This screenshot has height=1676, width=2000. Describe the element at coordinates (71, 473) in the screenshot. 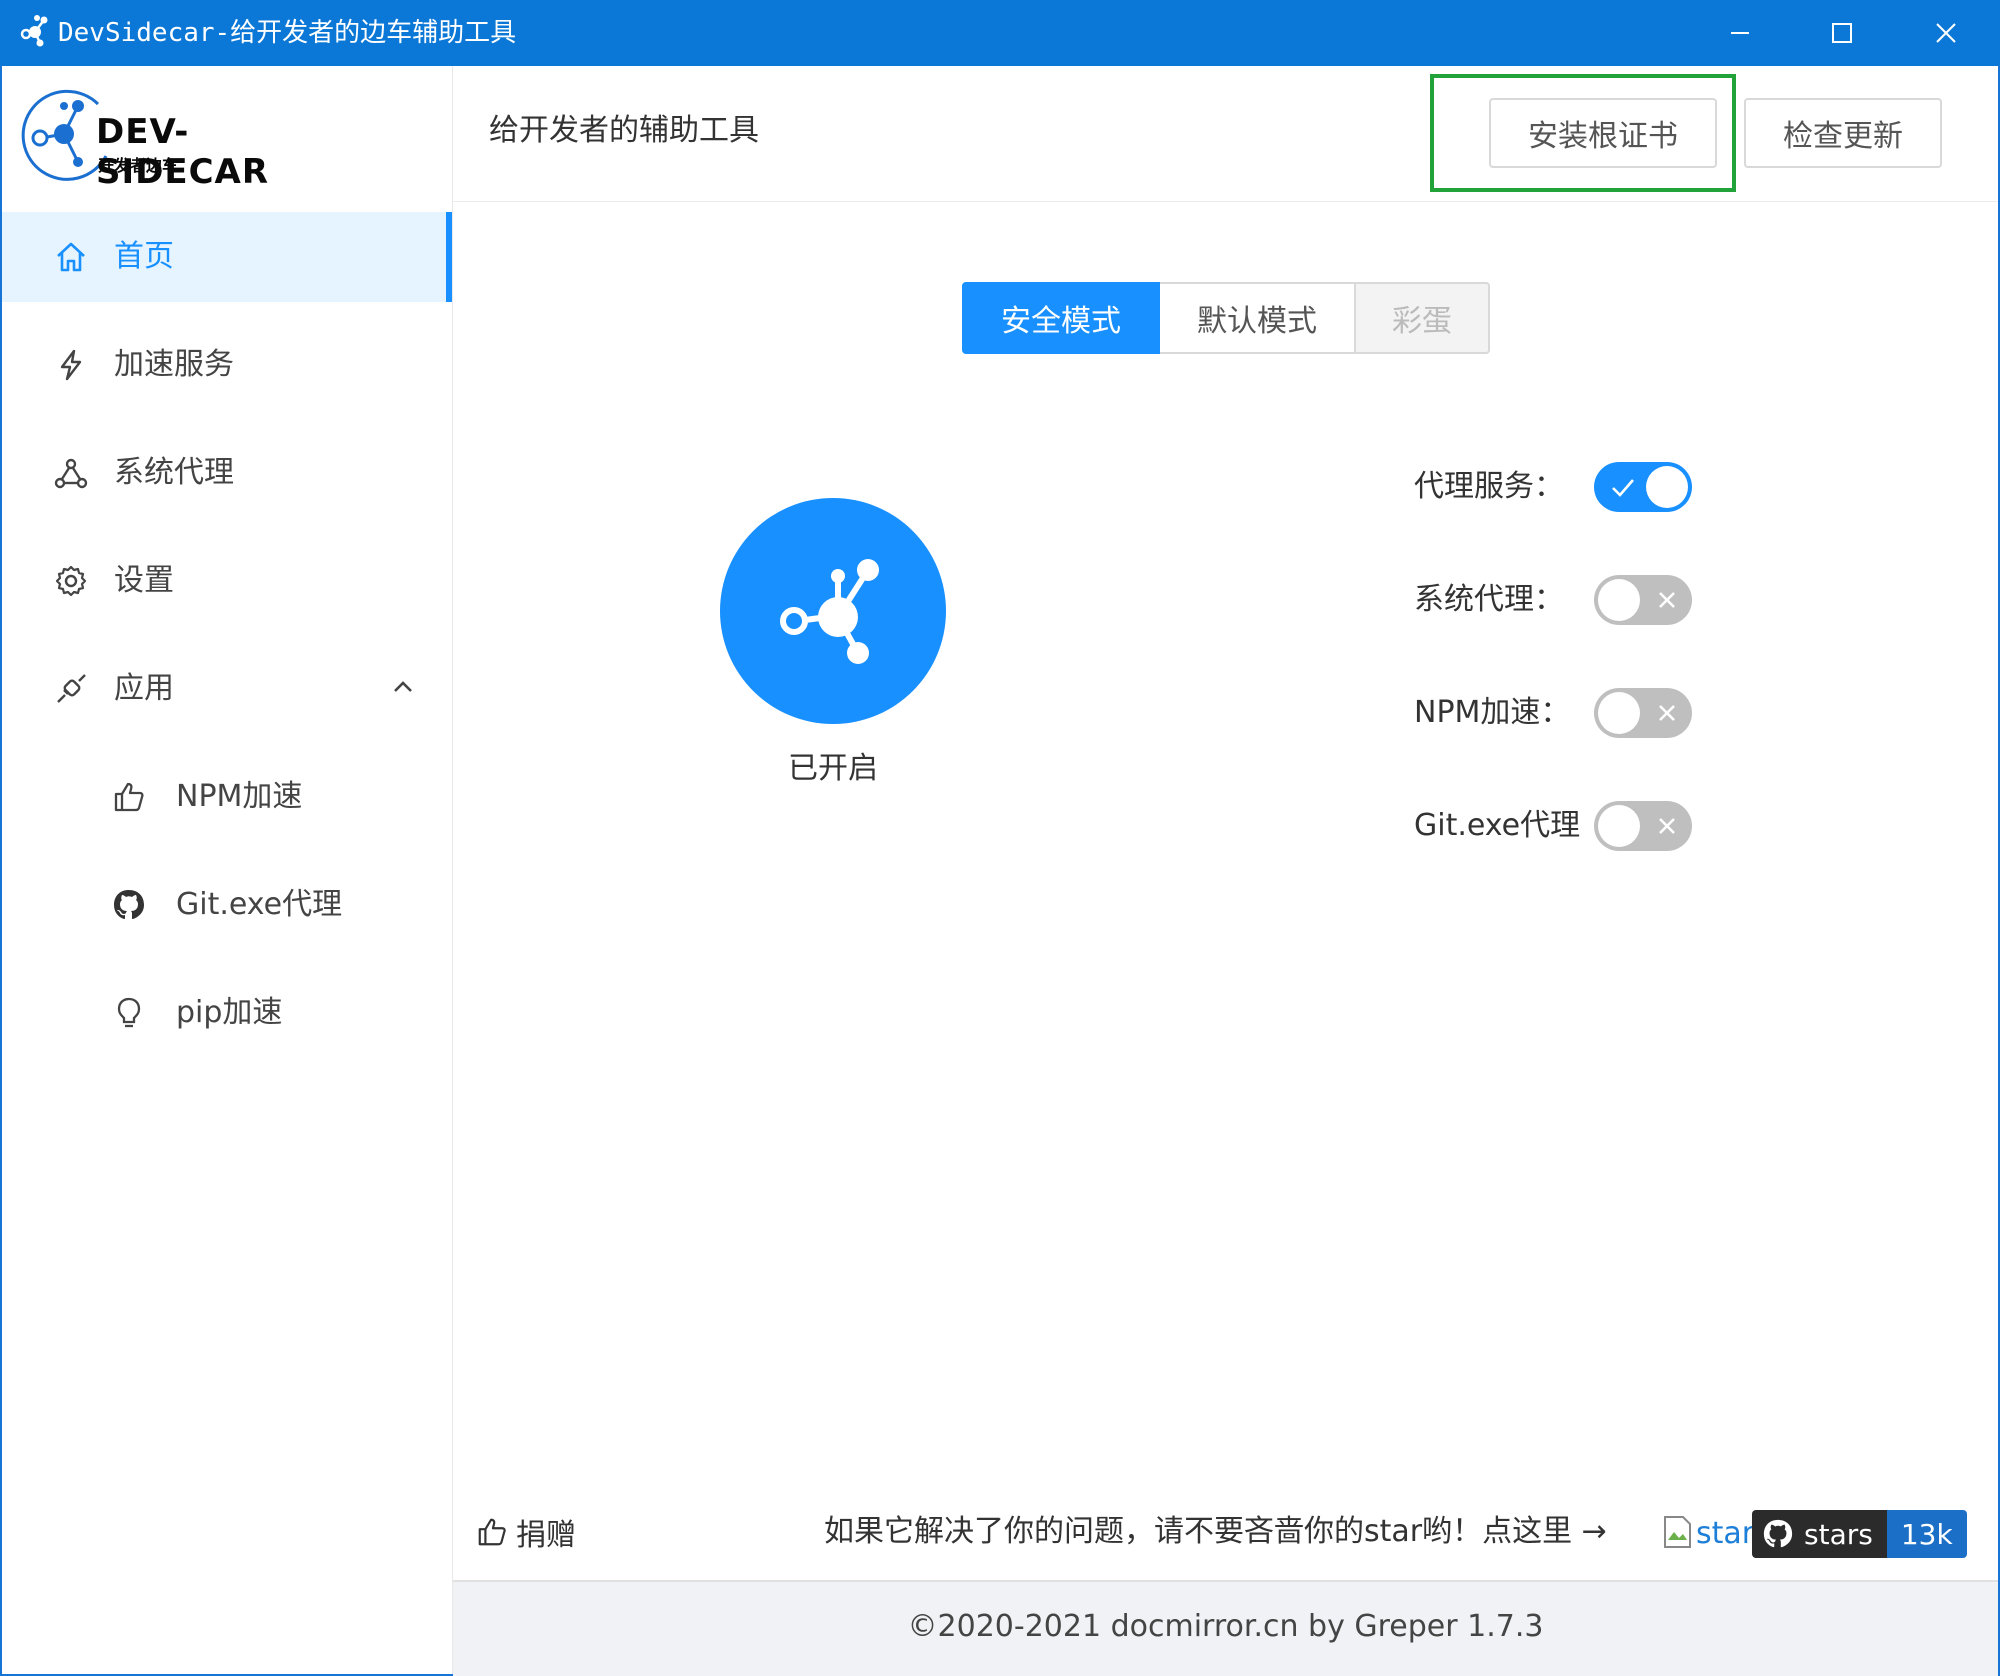

I see `share-nodes-icon` at that location.